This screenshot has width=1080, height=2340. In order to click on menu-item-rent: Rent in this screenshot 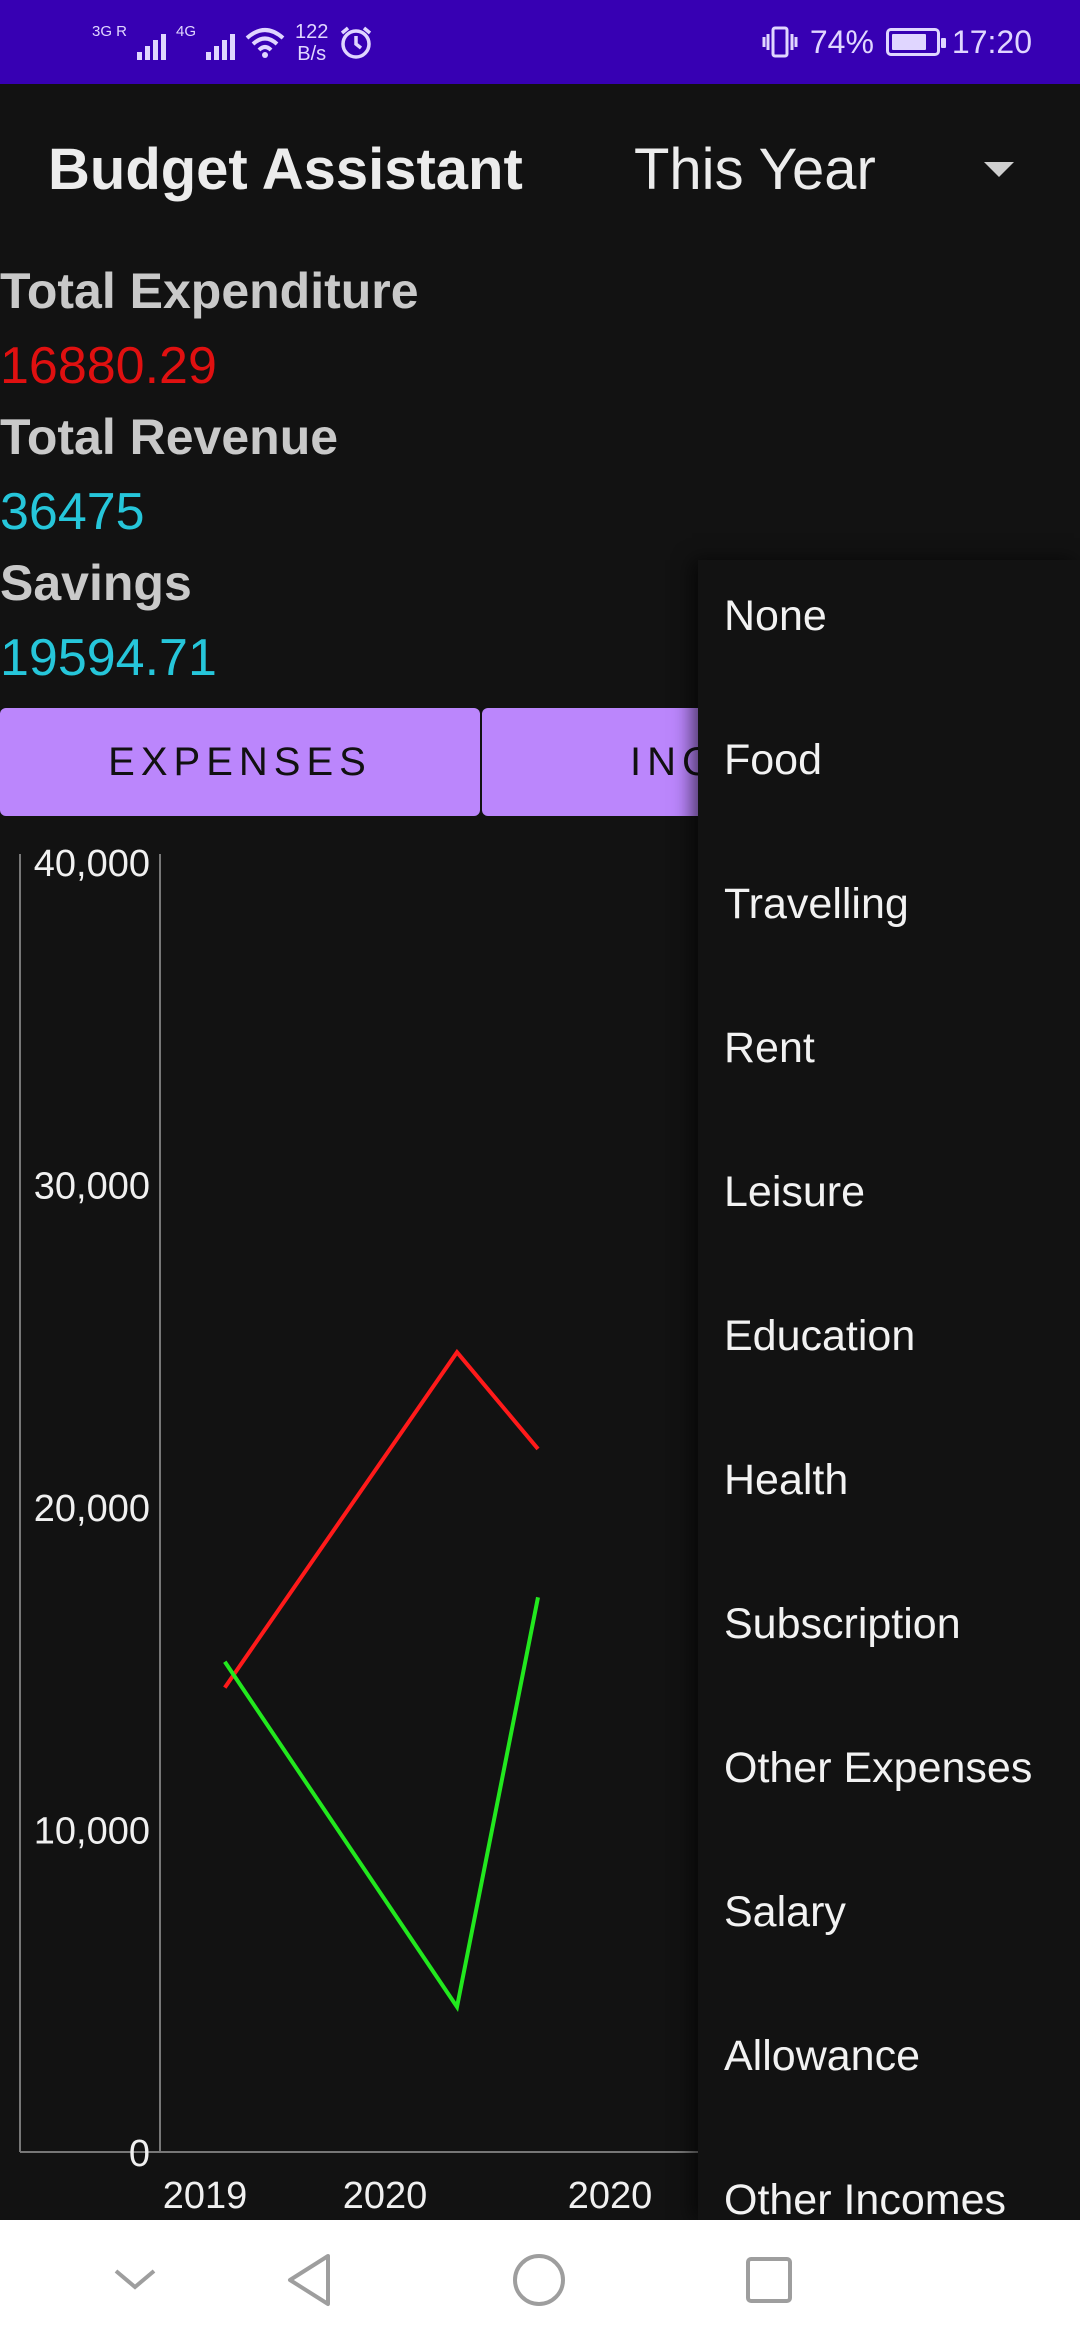, I will do `click(769, 1048)`.